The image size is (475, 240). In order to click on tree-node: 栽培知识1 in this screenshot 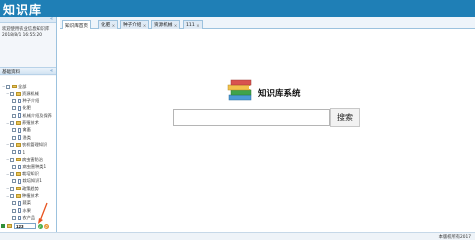, I will do `click(27, 181)`.